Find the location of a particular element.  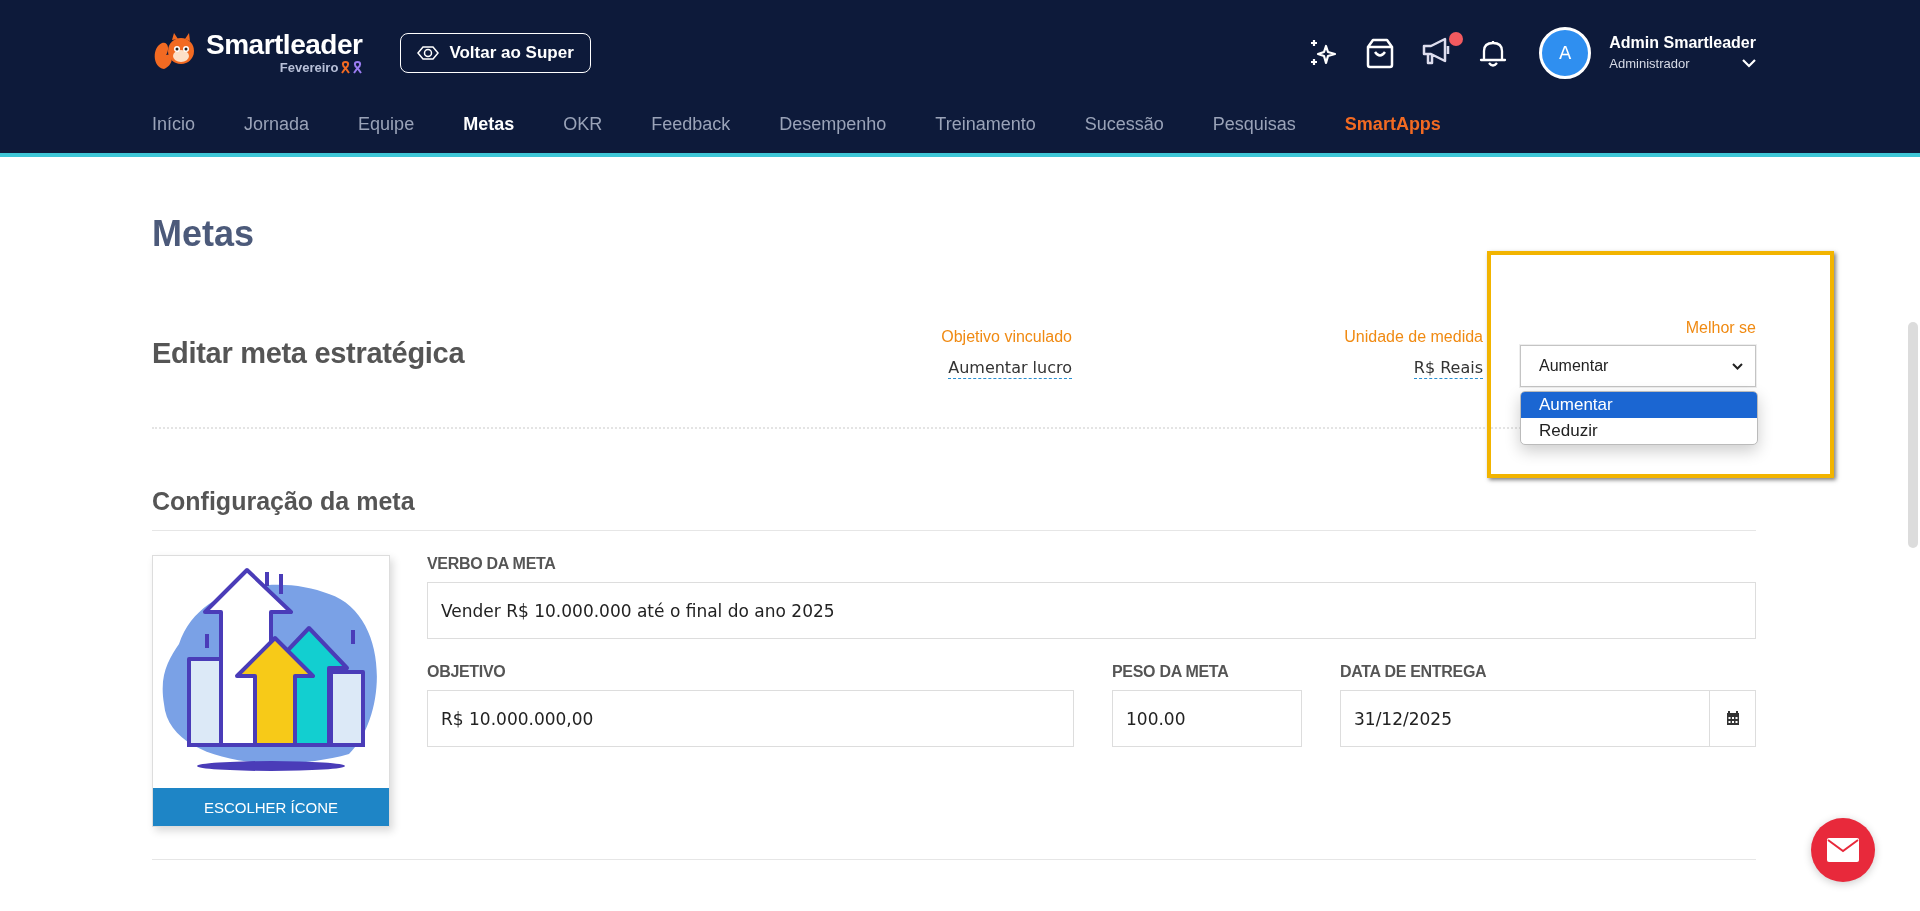

field-label: PESO DA META is located at coordinates (1171, 672).